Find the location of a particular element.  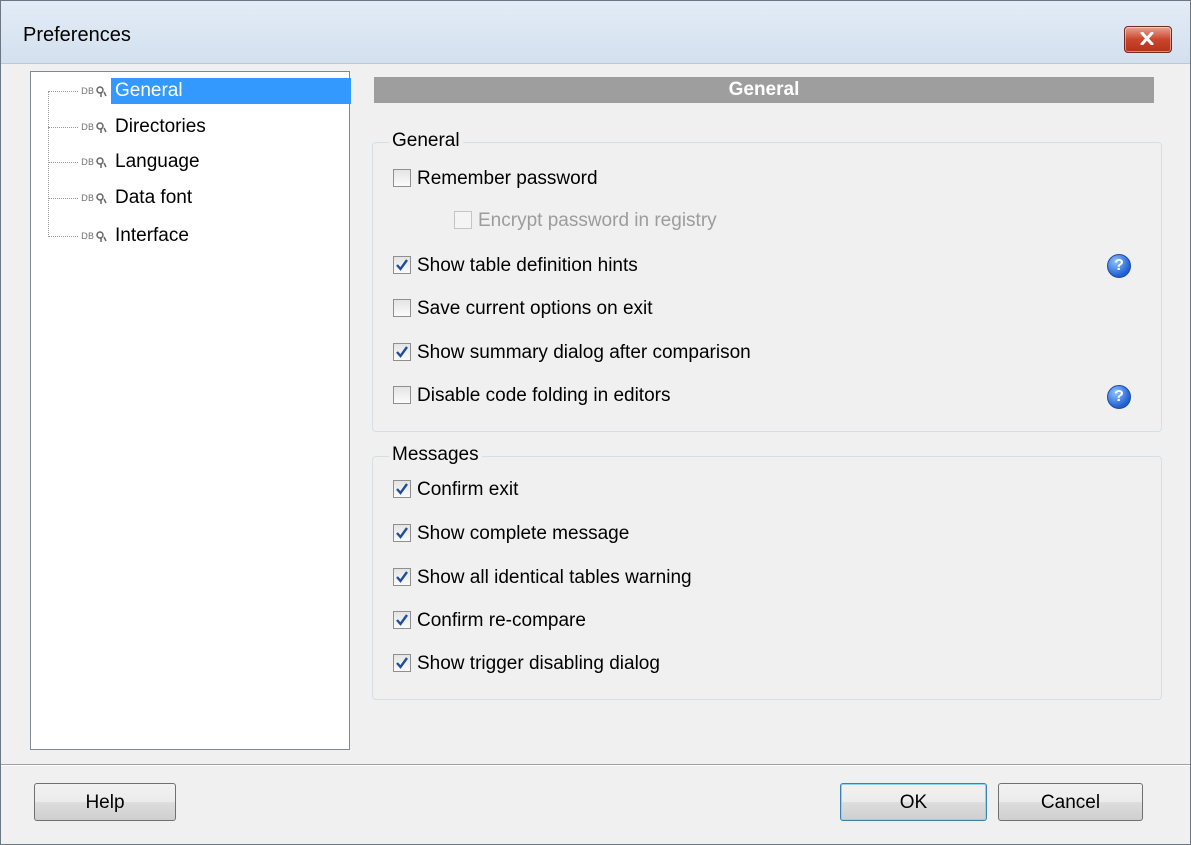

confirm-recompare-checkbox: Confirm re-compare is located at coordinates (543, 621).